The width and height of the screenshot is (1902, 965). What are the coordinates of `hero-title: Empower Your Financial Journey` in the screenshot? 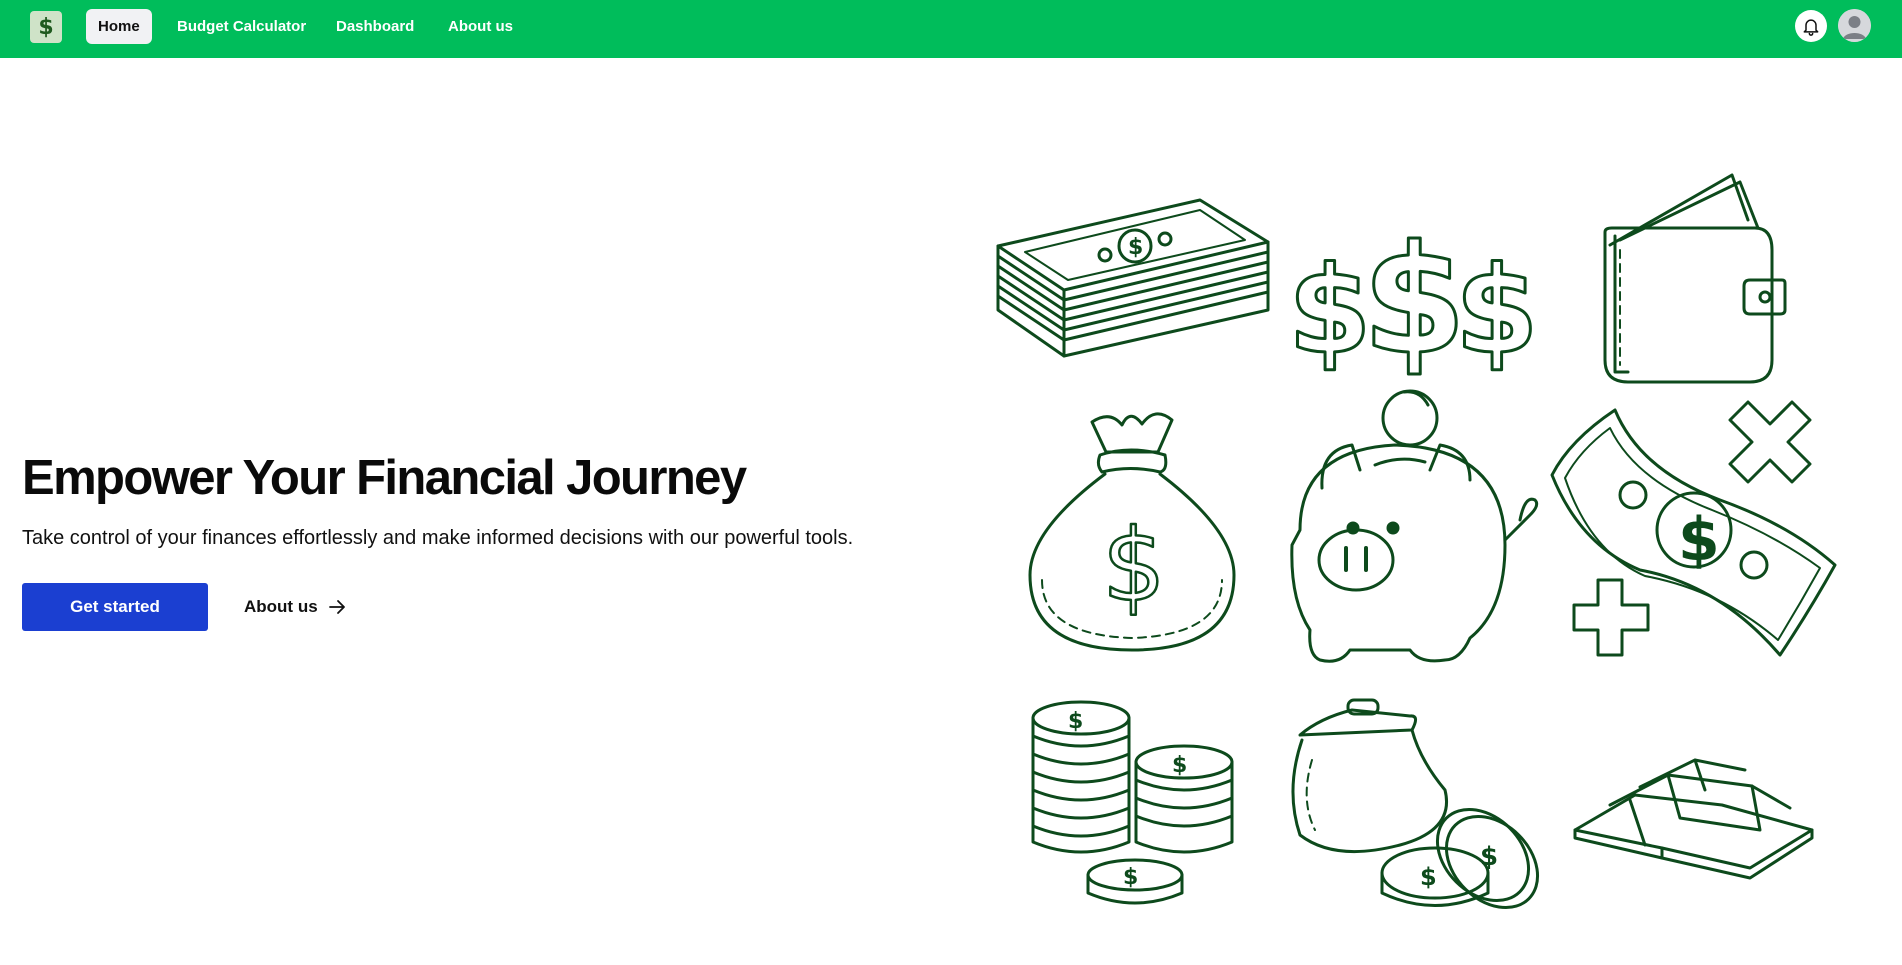 It's located at (384, 478).